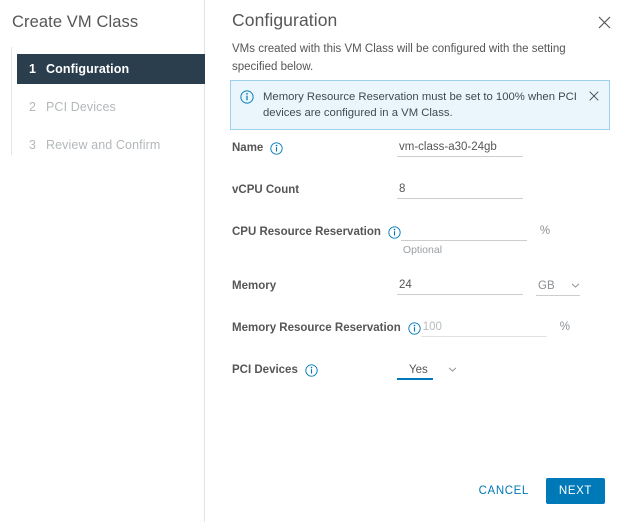 This screenshot has height=522, width=624. What do you see at coordinates (301, 148) in the screenshot?
I see `name-label-wrap: Name` at bounding box center [301, 148].